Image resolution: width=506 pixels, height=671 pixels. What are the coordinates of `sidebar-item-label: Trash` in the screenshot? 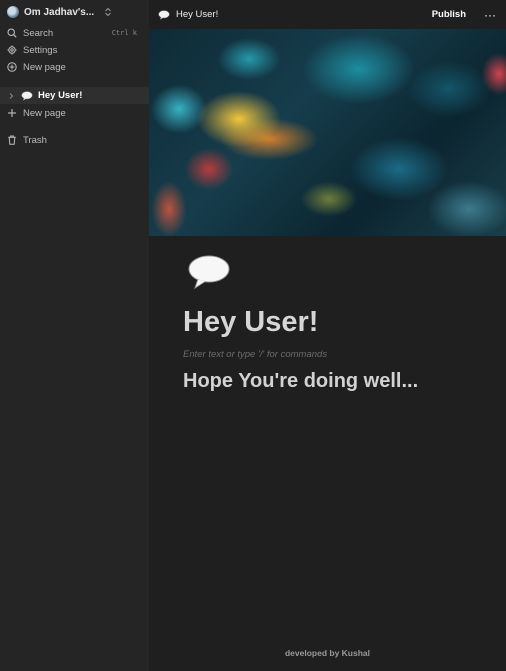 It's located at (35, 140).